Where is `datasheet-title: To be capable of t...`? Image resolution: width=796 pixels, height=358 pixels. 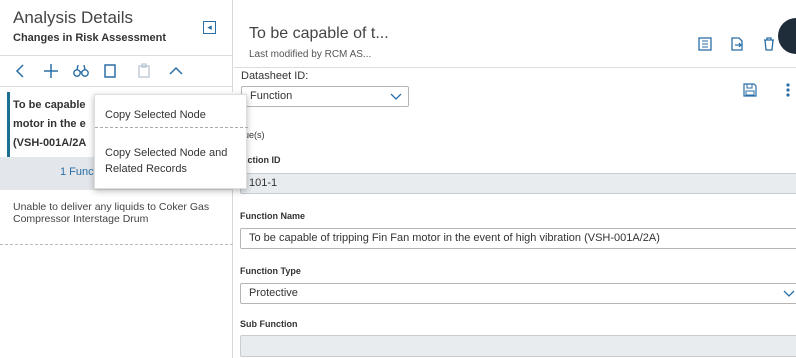 datasheet-title: To be capable of t... is located at coordinates (319, 33).